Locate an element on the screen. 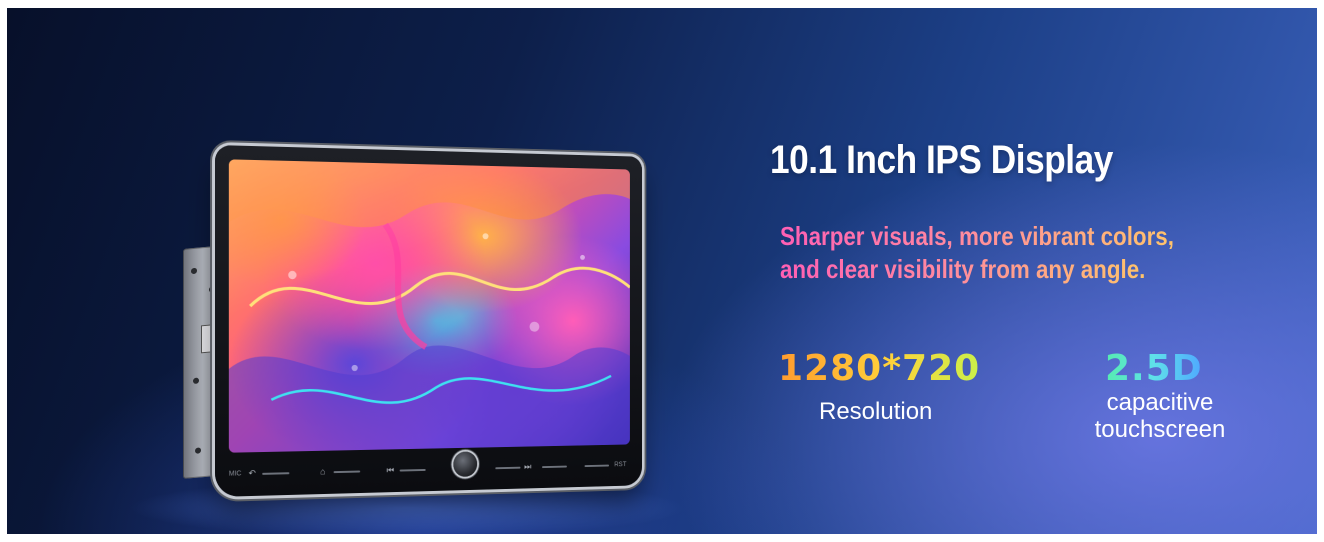 This screenshot has width=1324, height=542. touchscreen-value: 2.5D is located at coordinates (1154, 368).